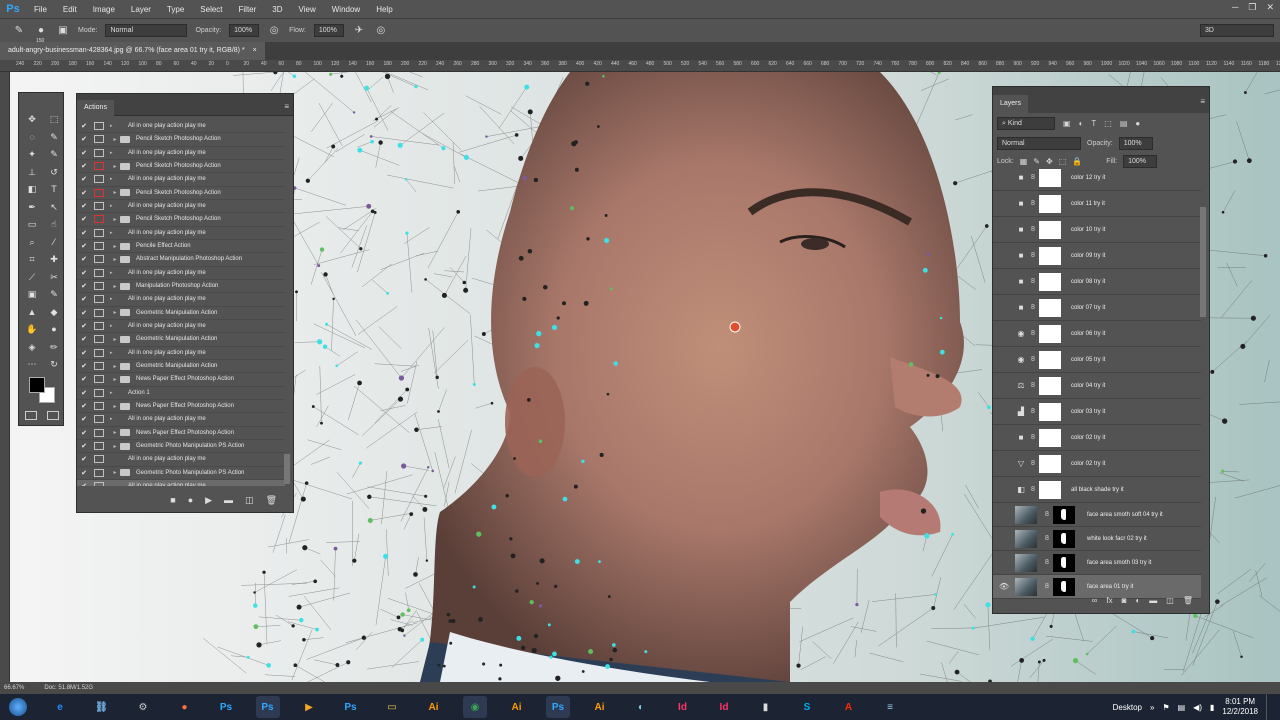  What do you see at coordinates (14, 688) in the screenshot?
I see `zoom-level: 66.67%` at bounding box center [14, 688].